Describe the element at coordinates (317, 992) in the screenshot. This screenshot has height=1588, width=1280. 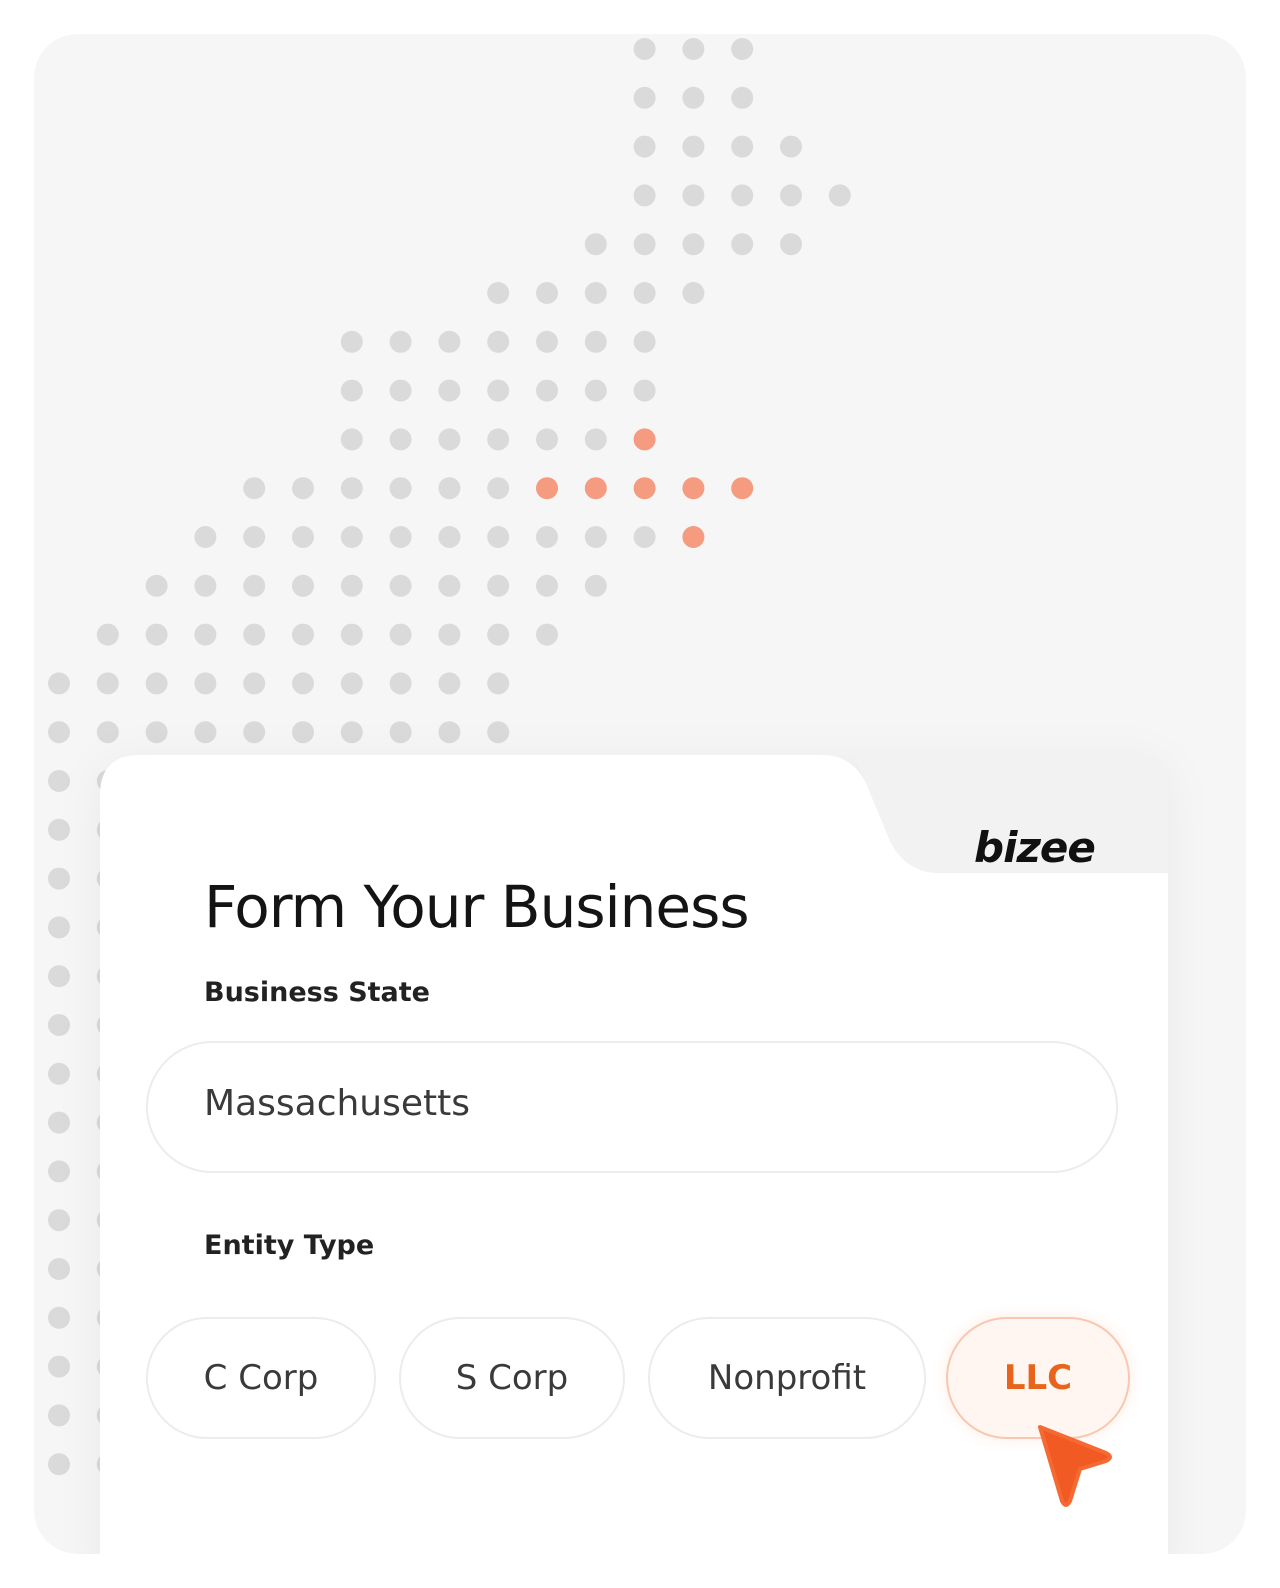
I see `business-state-label: Business State` at that location.